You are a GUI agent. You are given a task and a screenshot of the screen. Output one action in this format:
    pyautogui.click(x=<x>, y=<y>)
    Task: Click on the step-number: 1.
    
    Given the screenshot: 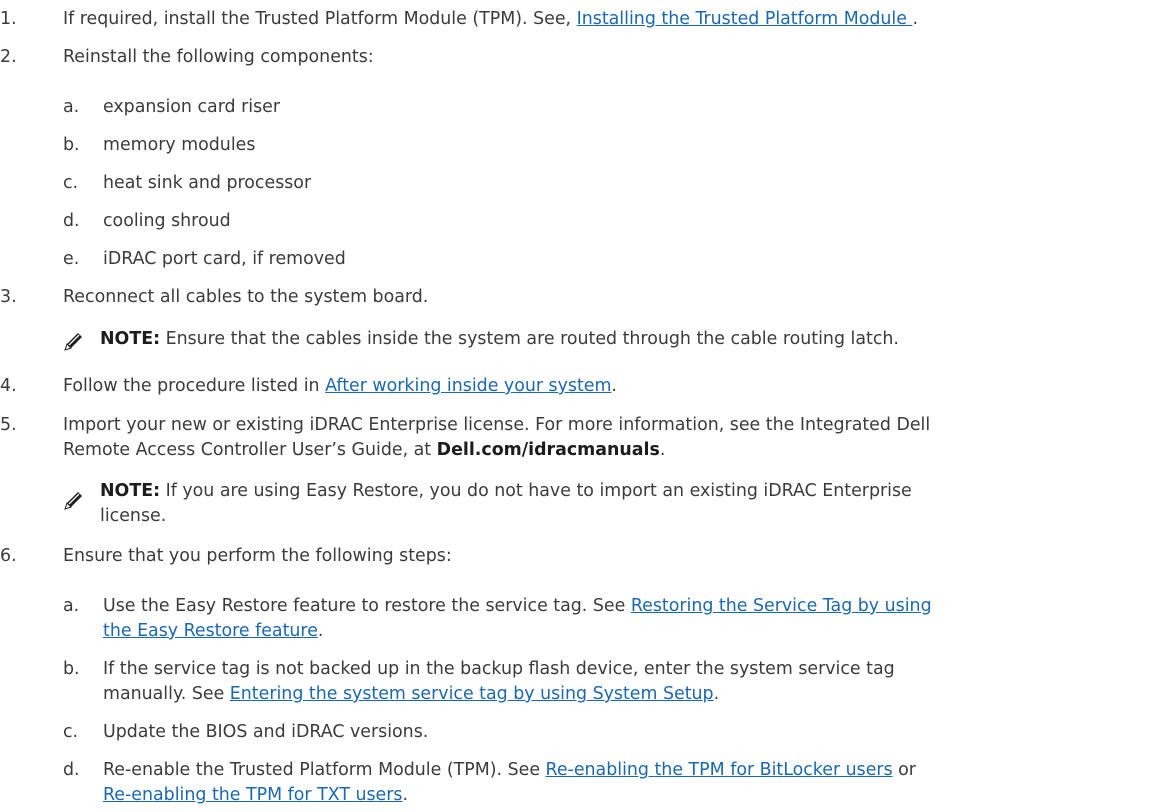 What is the action you would take?
    pyautogui.click(x=8, y=19)
    